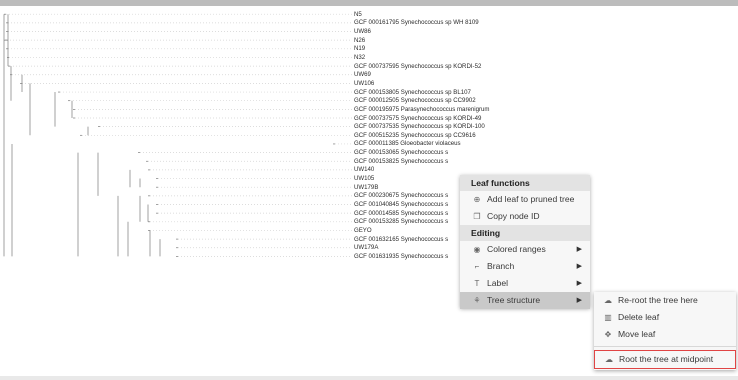 This screenshot has height=380, width=738. What do you see at coordinates (516, 249) in the screenshot?
I see `colored-ranges-label: Colored ranges` at bounding box center [516, 249].